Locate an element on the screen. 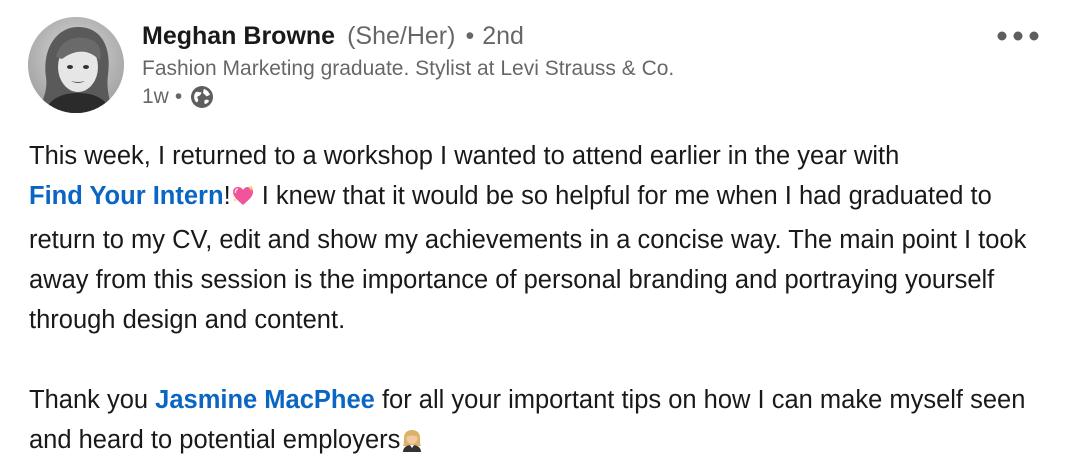 The image size is (1070, 468). post-text-segment: ! is located at coordinates (227, 196).